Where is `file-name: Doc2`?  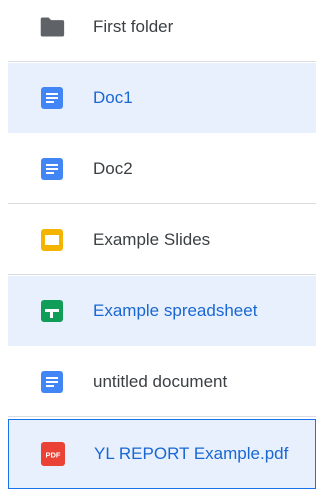 file-name: Doc2 is located at coordinates (113, 168).